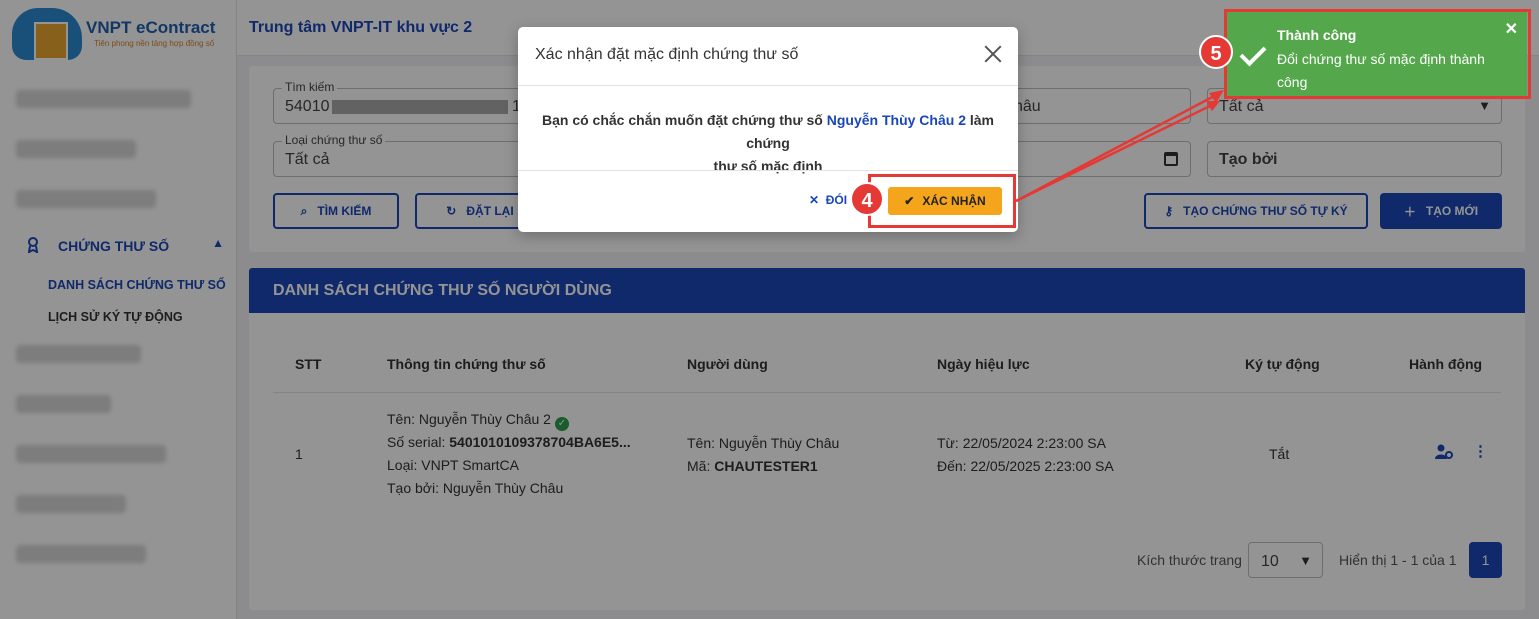 The height and width of the screenshot is (619, 1539). What do you see at coordinates (1216, 52) in the screenshot?
I see `step-badge-5: 5` at bounding box center [1216, 52].